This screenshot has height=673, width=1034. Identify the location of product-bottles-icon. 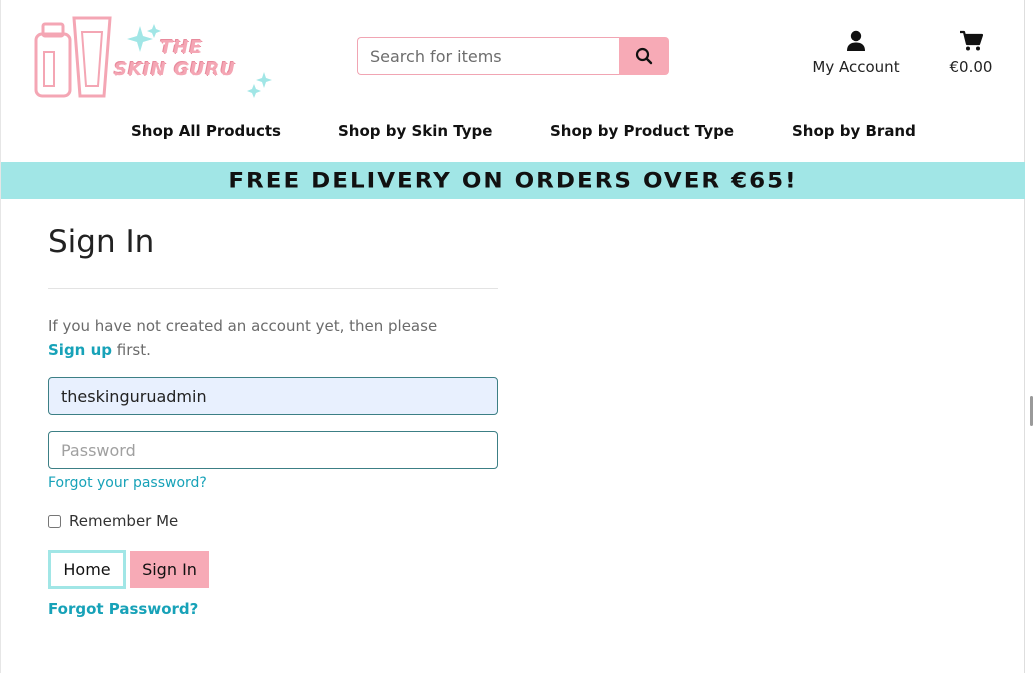
(153, 57).